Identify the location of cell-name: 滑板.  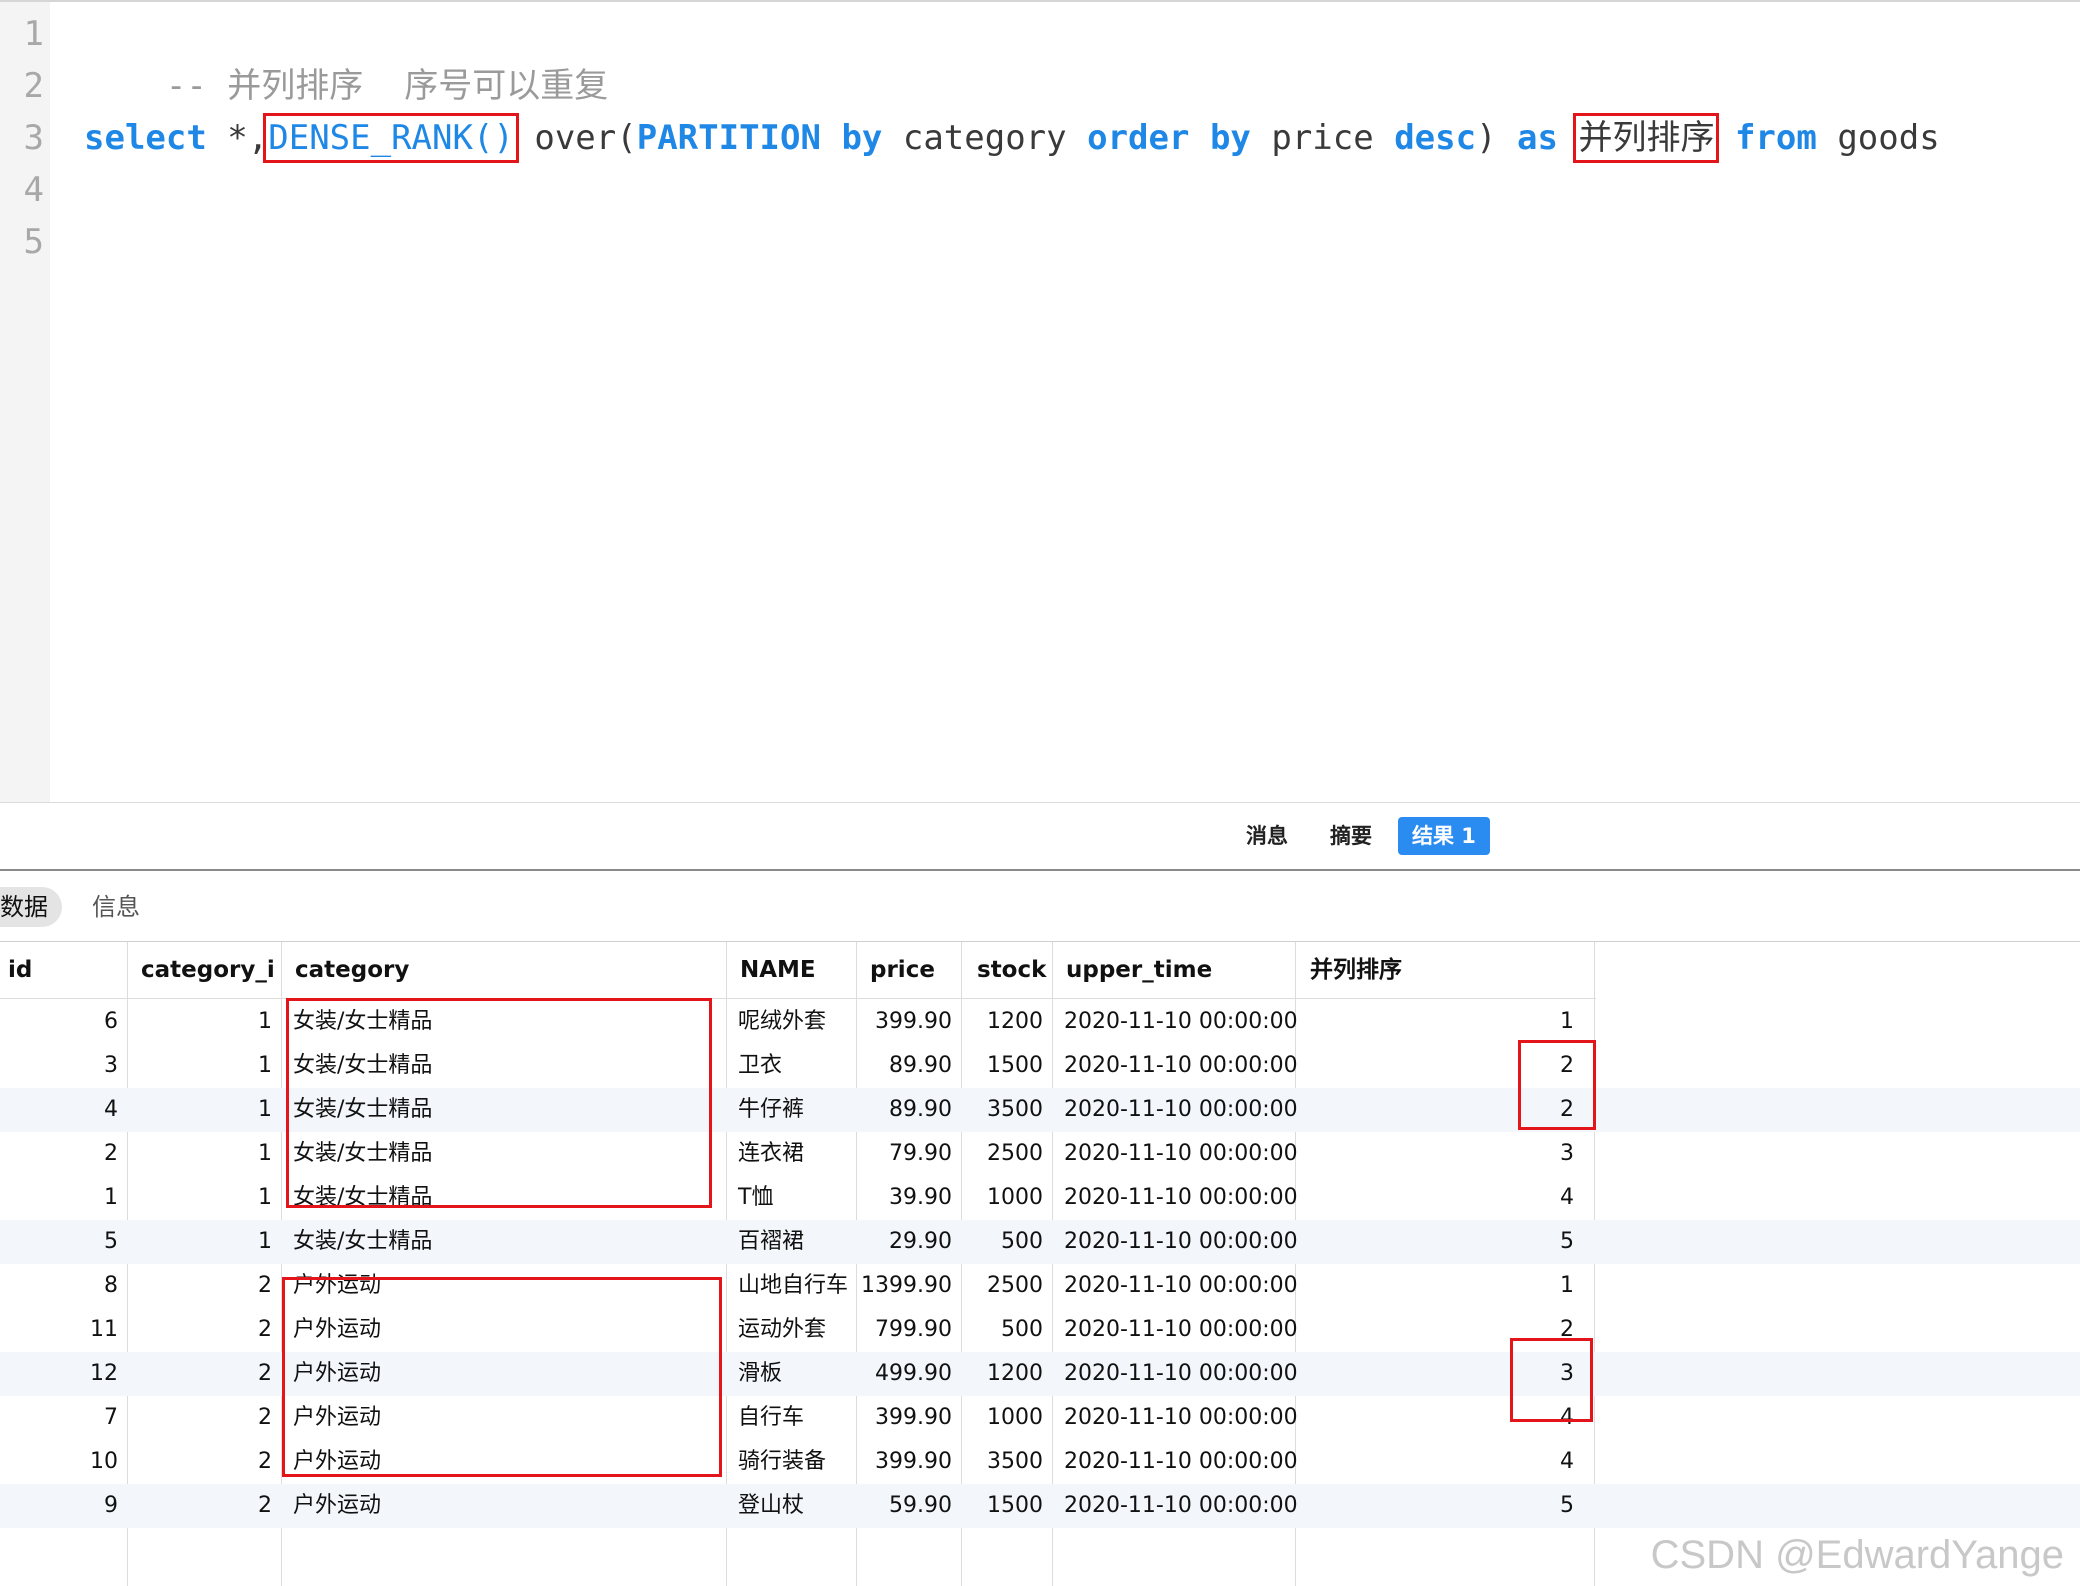
(793, 1374).